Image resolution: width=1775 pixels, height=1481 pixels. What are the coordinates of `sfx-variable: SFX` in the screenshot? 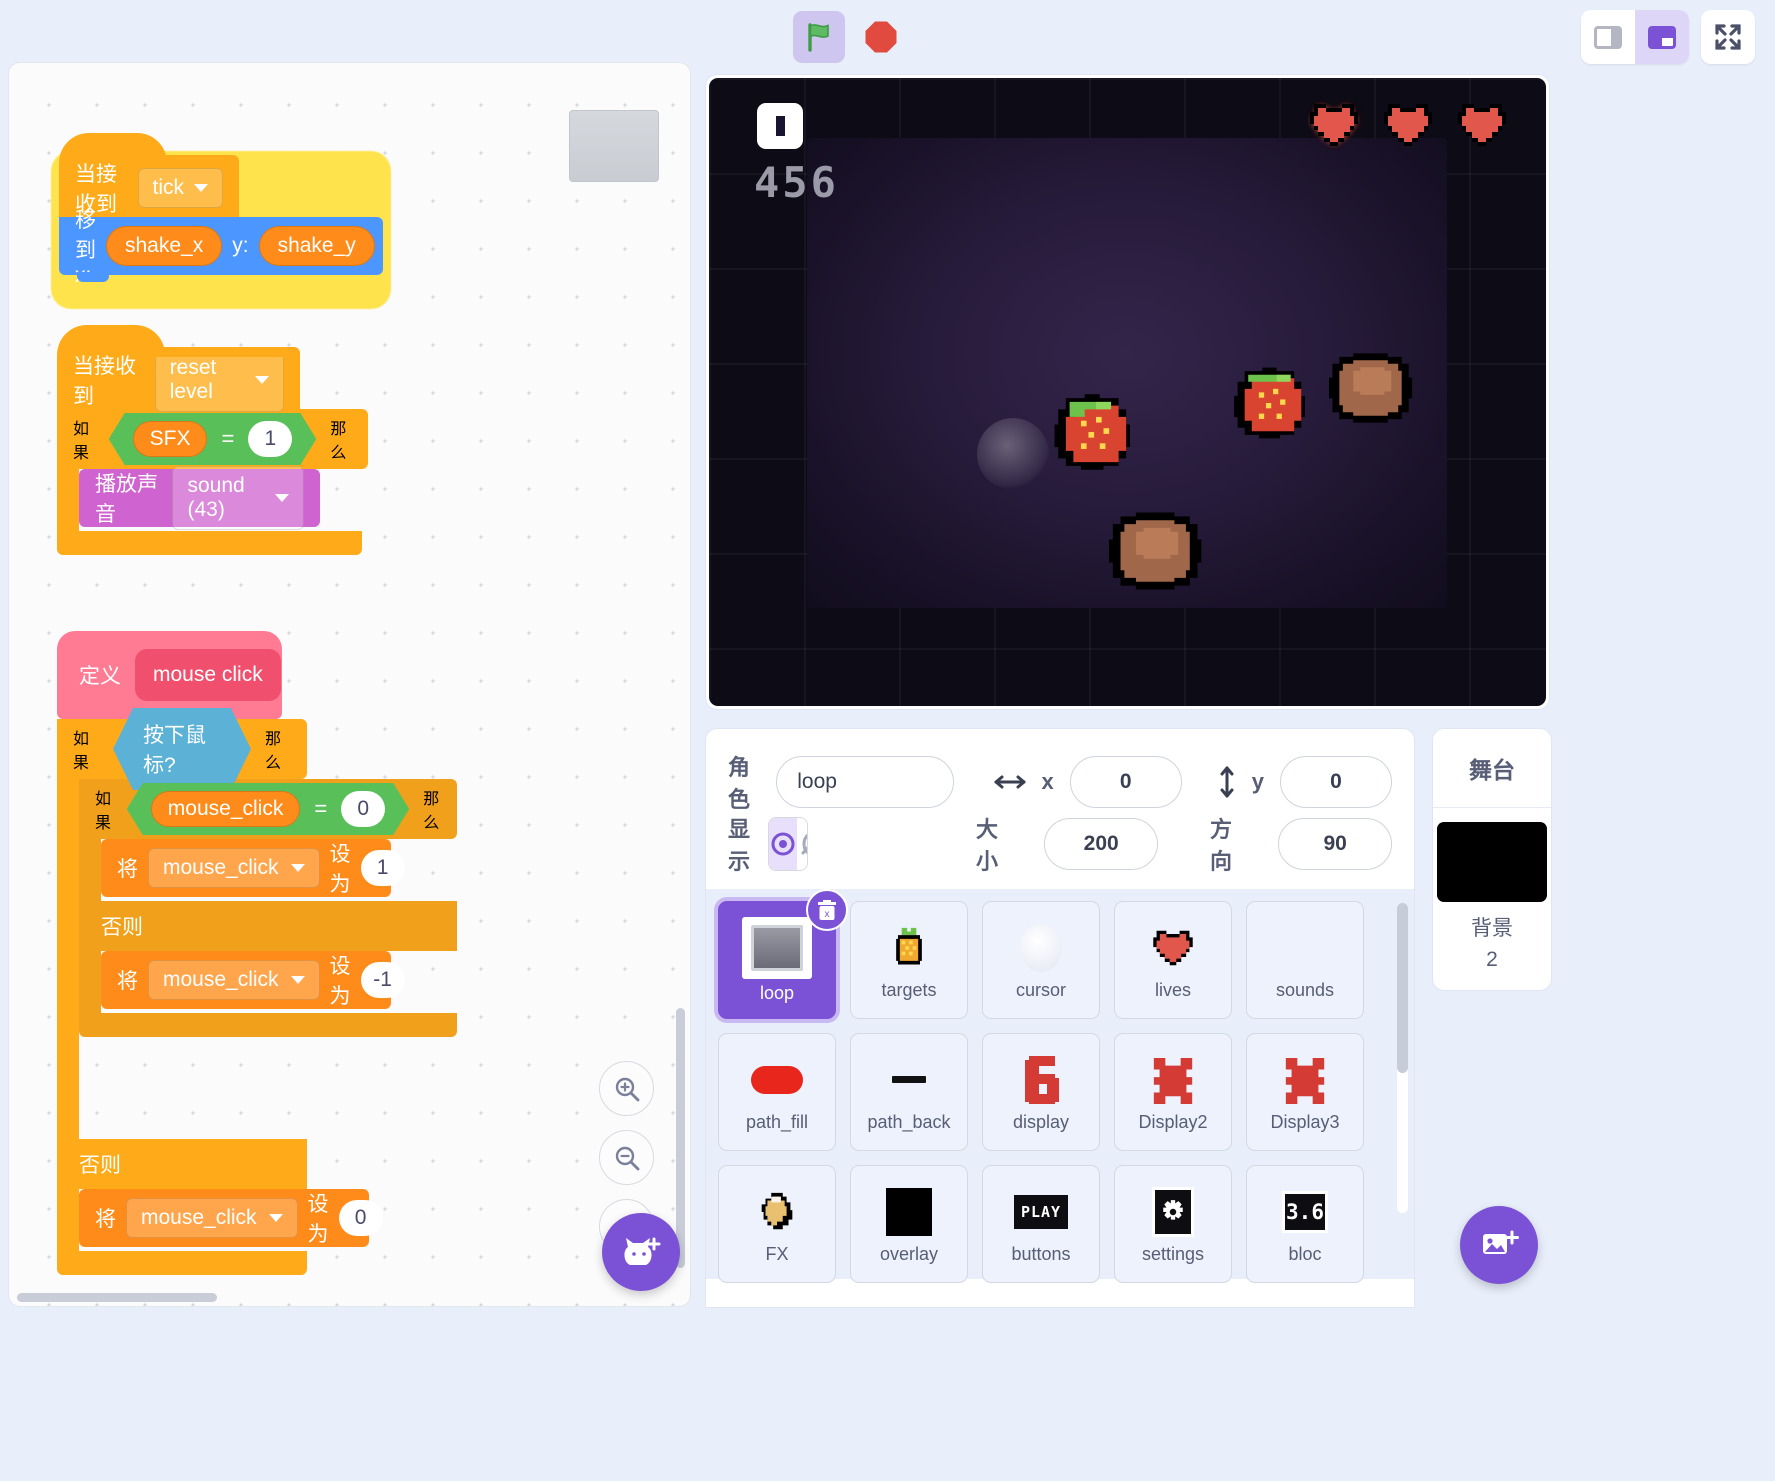 It's located at (170, 439).